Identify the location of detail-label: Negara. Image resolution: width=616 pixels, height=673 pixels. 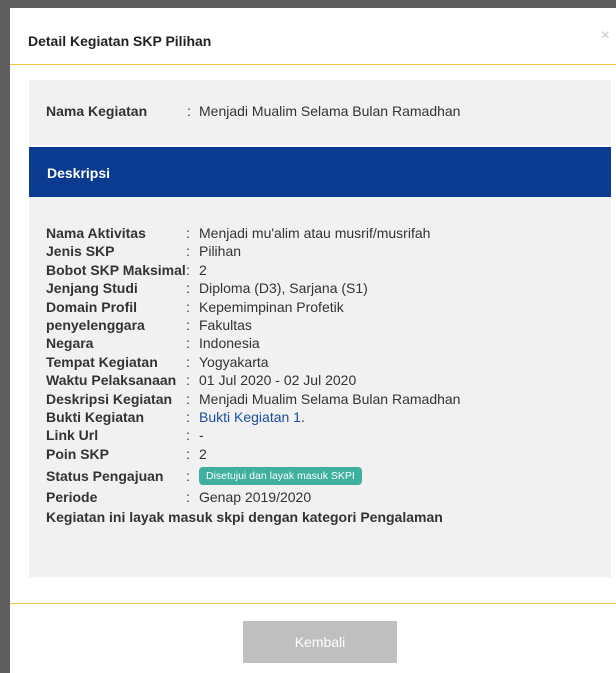
(70, 343).